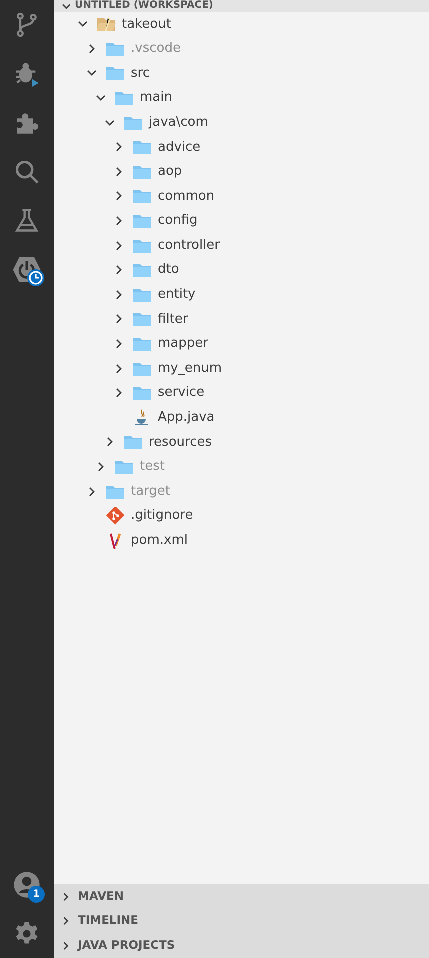  What do you see at coordinates (241, 945) in the screenshot?
I see `panel-header: JAVA PROJECTS` at bounding box center [241, 945].